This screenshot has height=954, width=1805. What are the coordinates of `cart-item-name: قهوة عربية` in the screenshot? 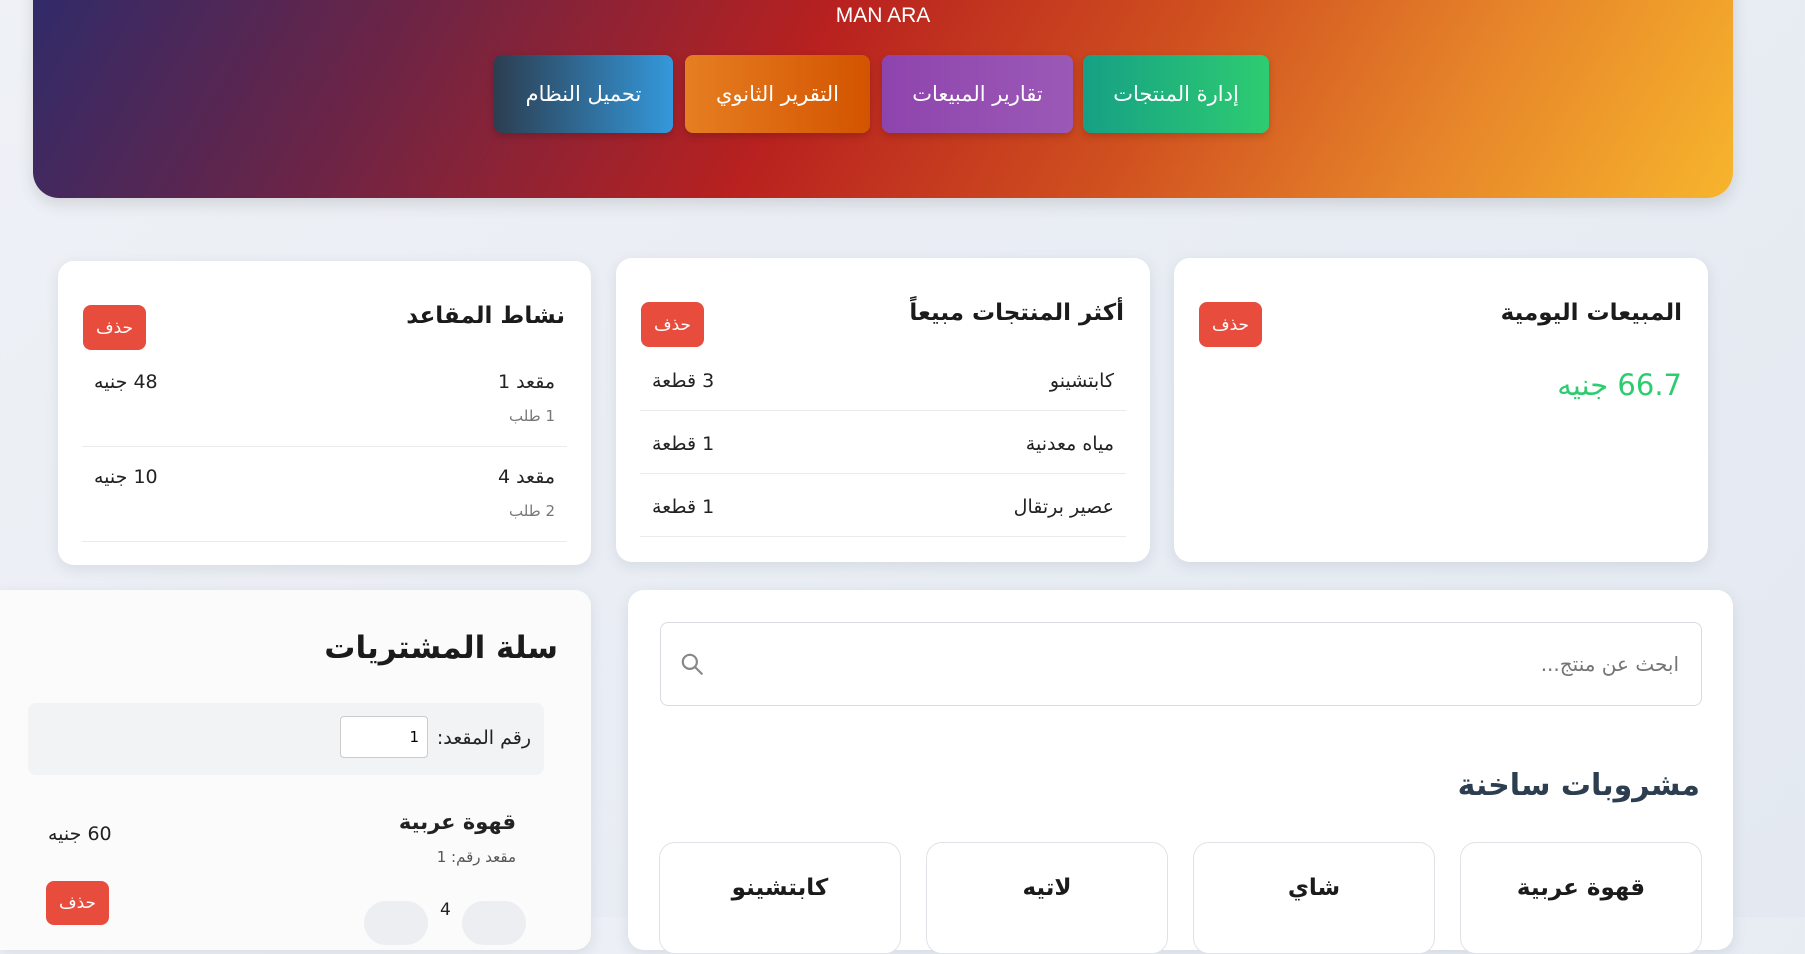 It's located at (457, 822).